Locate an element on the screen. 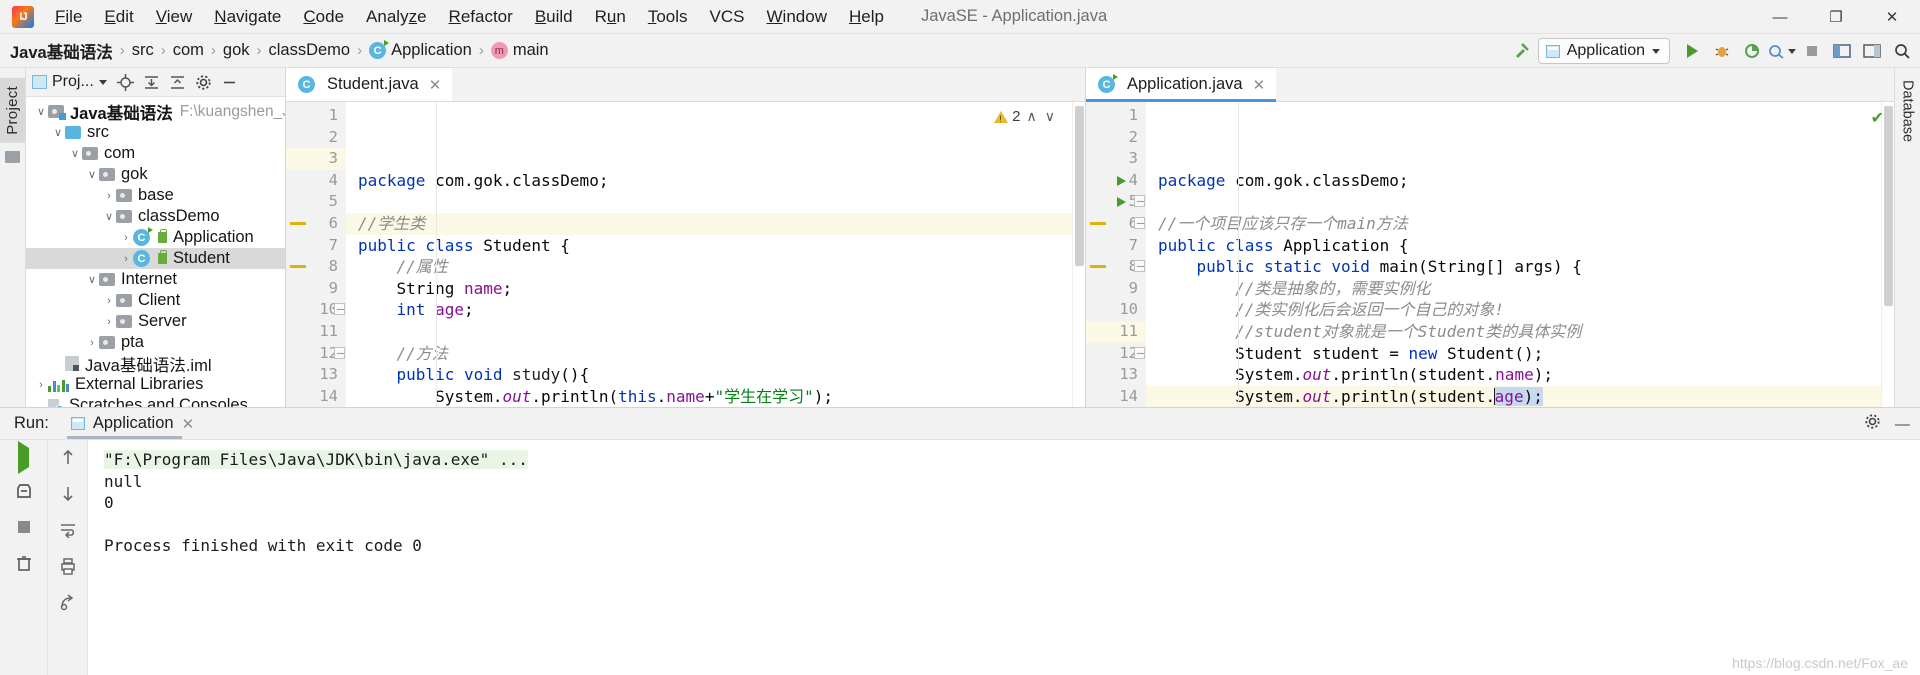  trash-icon is located at coordinates (24, 565).